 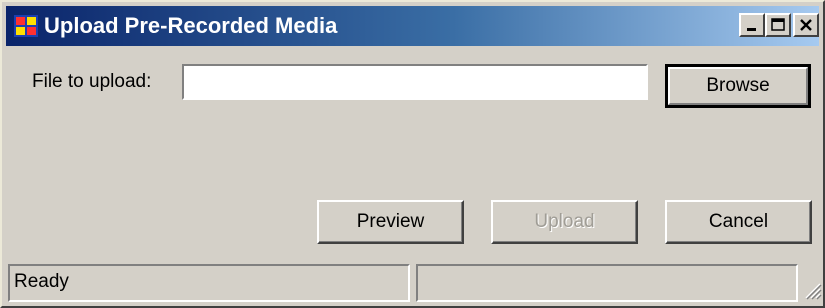 I want to click on status-panel-secondary, so click(x=607, y=283).